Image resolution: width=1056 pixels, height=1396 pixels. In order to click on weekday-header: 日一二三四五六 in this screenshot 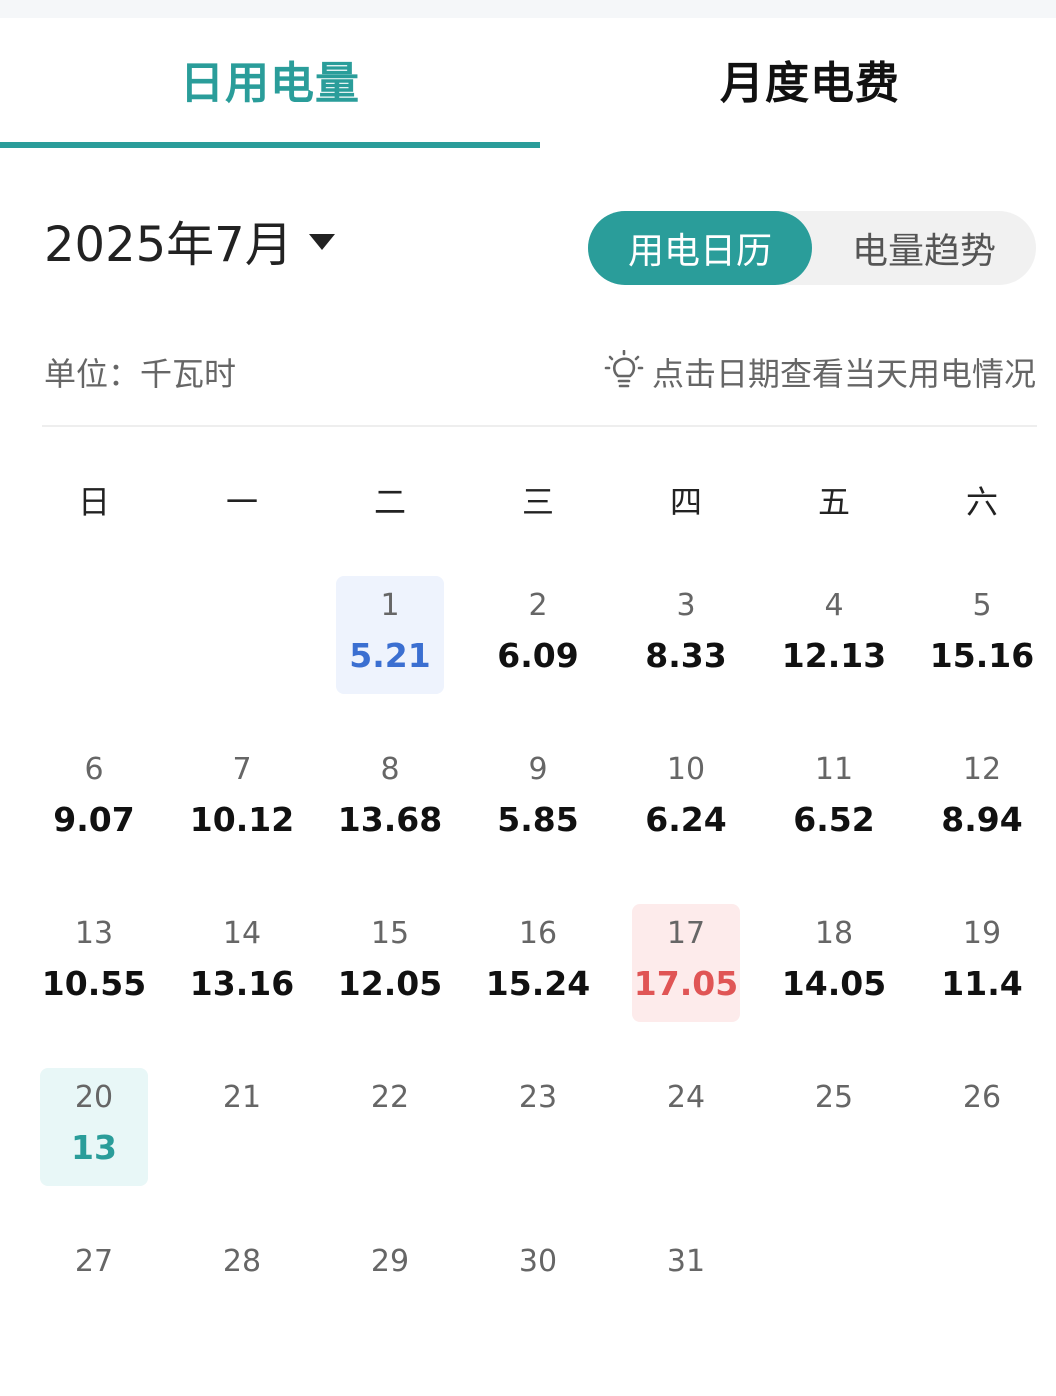, I will do `click(538, 500)`.